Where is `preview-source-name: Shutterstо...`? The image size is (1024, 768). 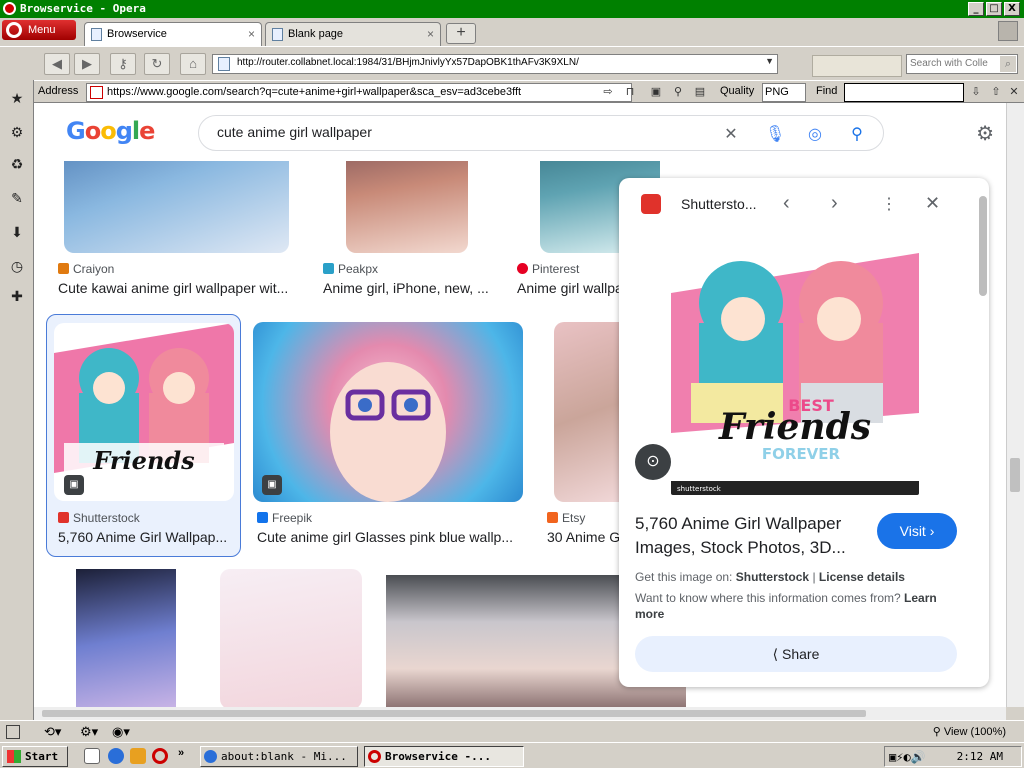 preview-source-name: Shutterstо... is located at coordinates (718, 204).